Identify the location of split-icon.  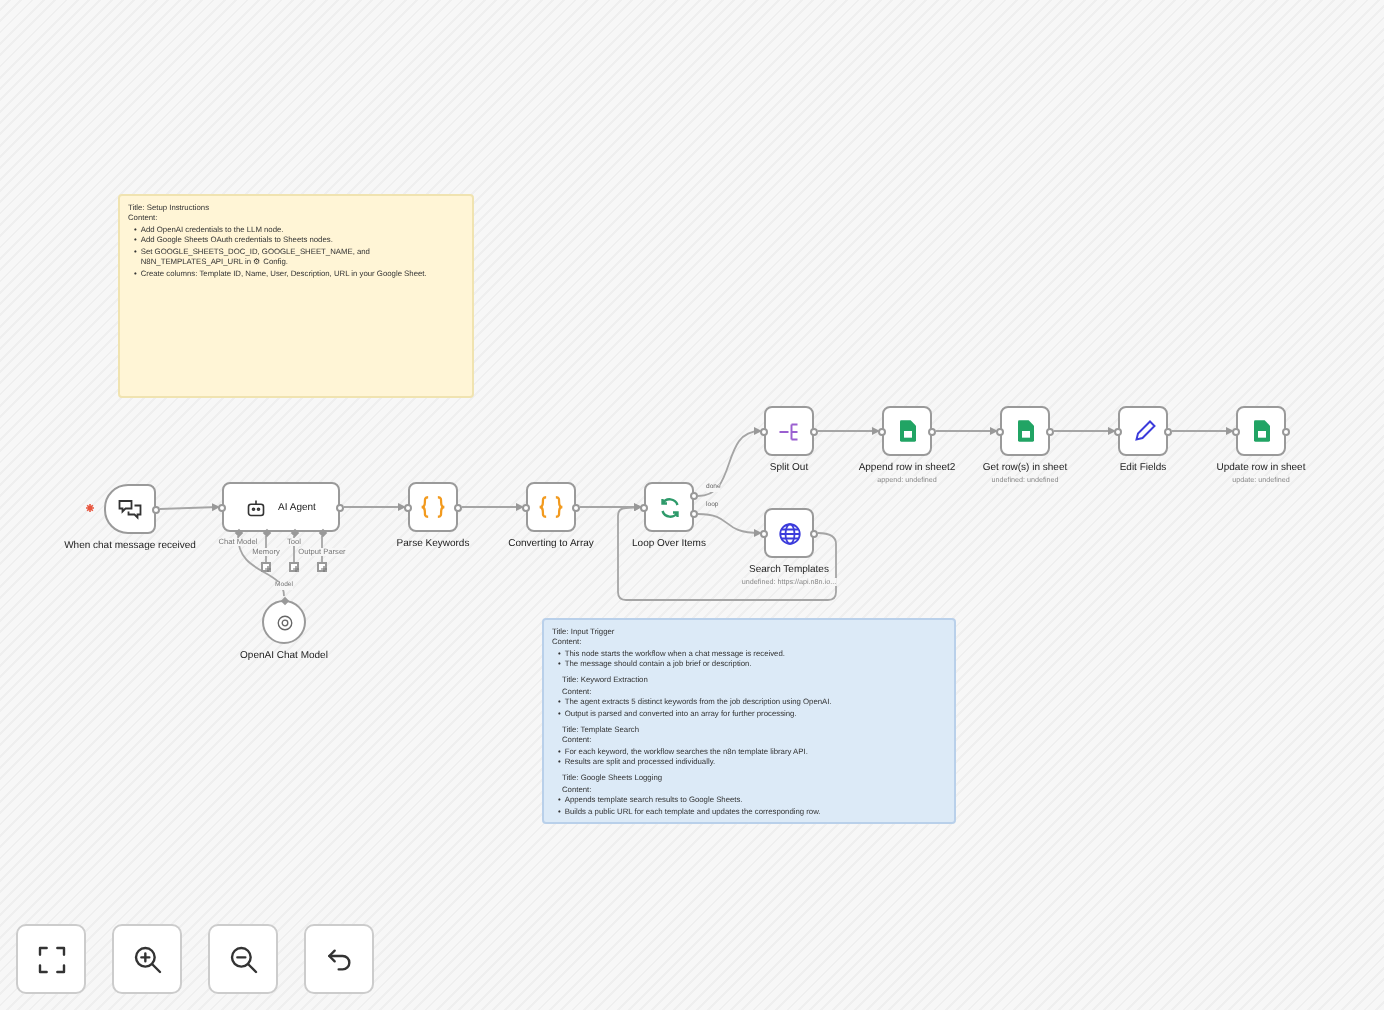
(789, 431).